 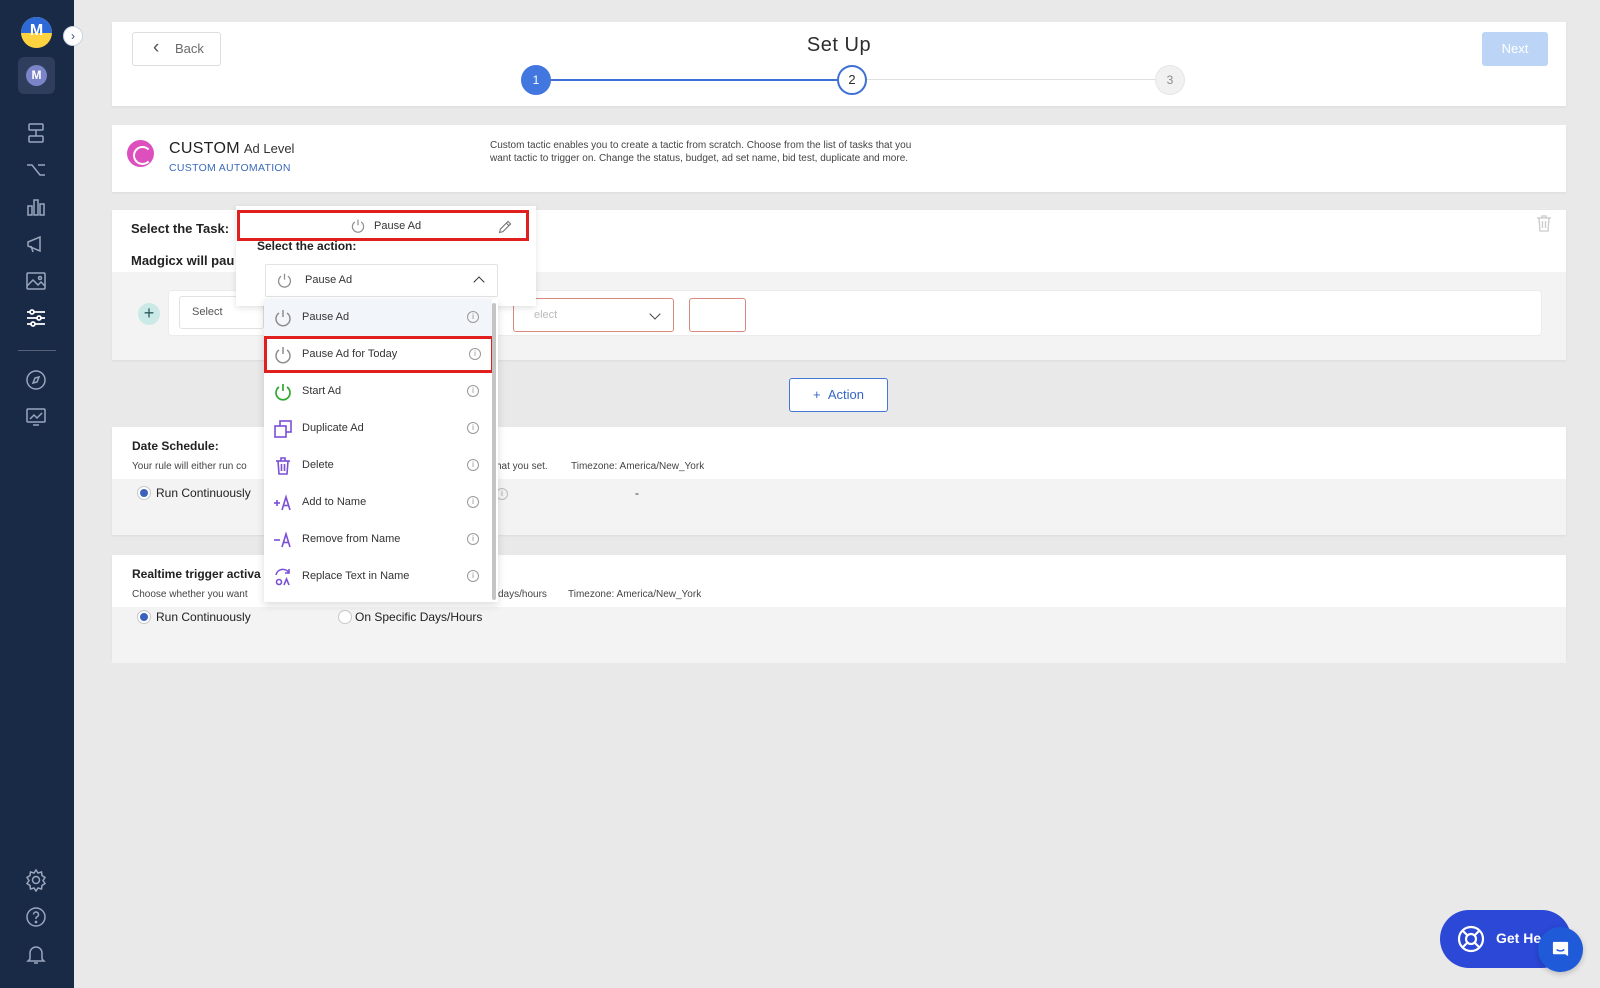 I want to click on value-input, so click(x=717, y=315).